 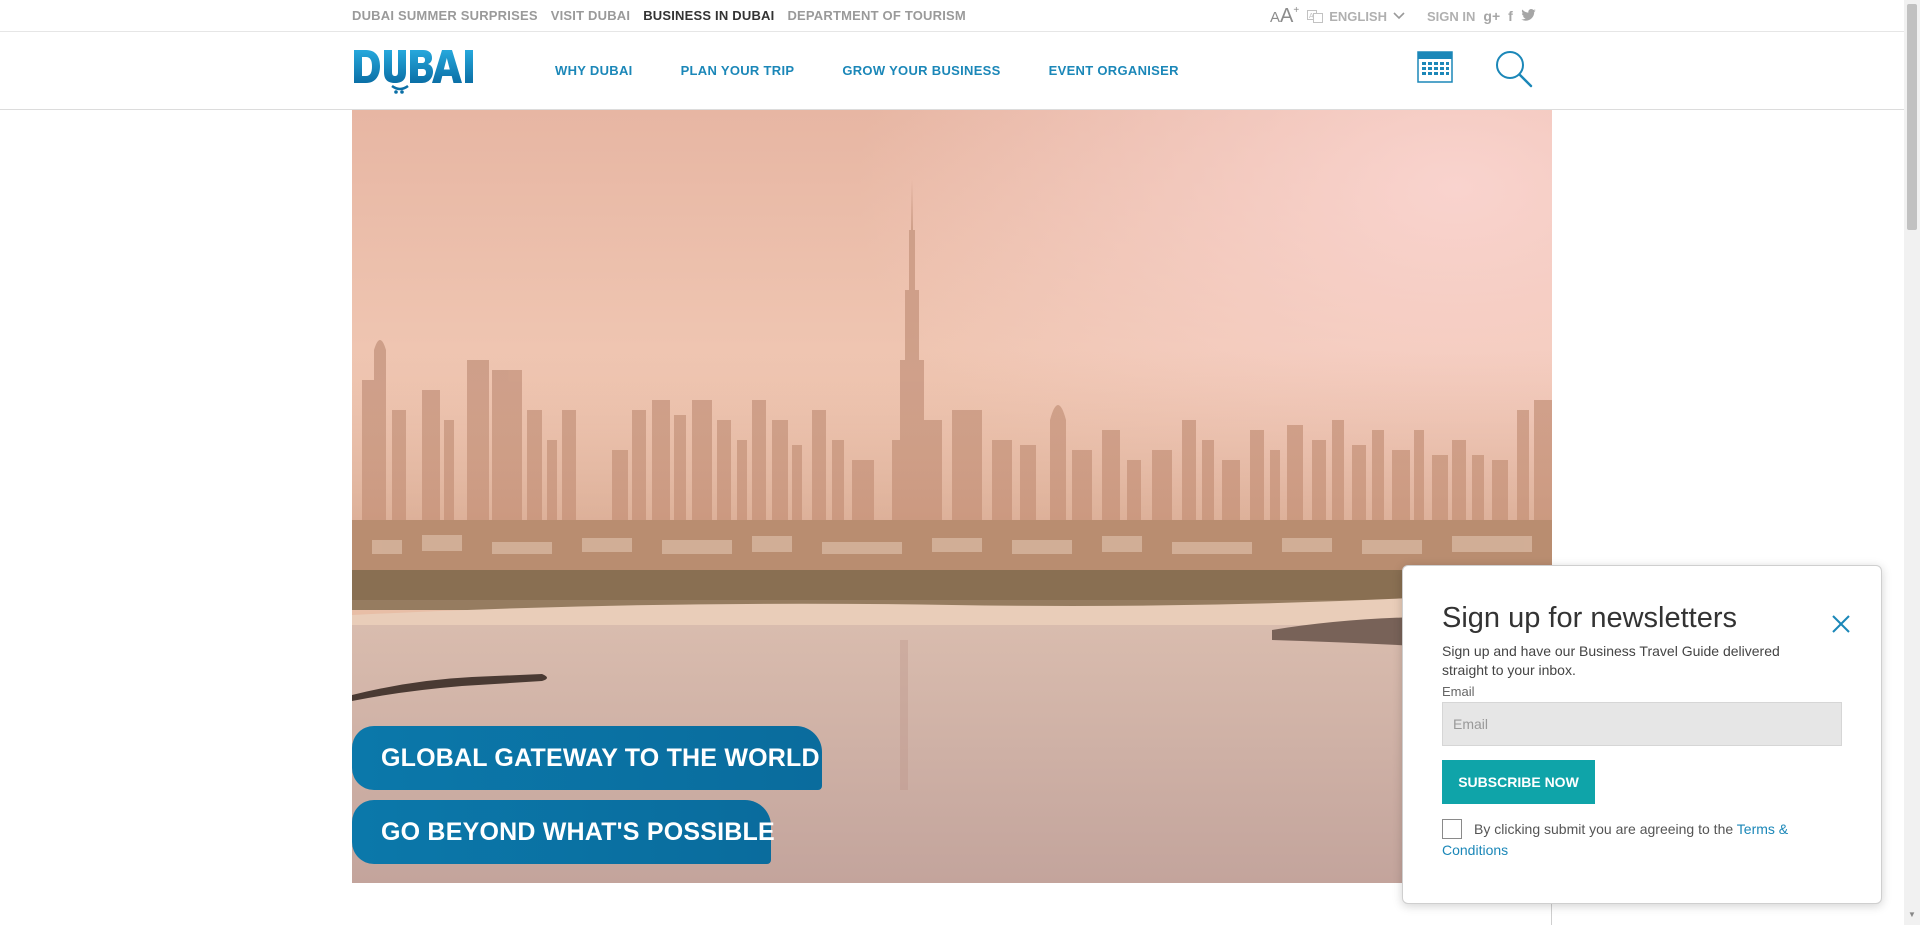 What do you see at coordinates (708, 15) in the screenshot?
I see `utility-link-business-in-dubai: BUSINESS IN DUBAI` at bounding box center [708, 15].